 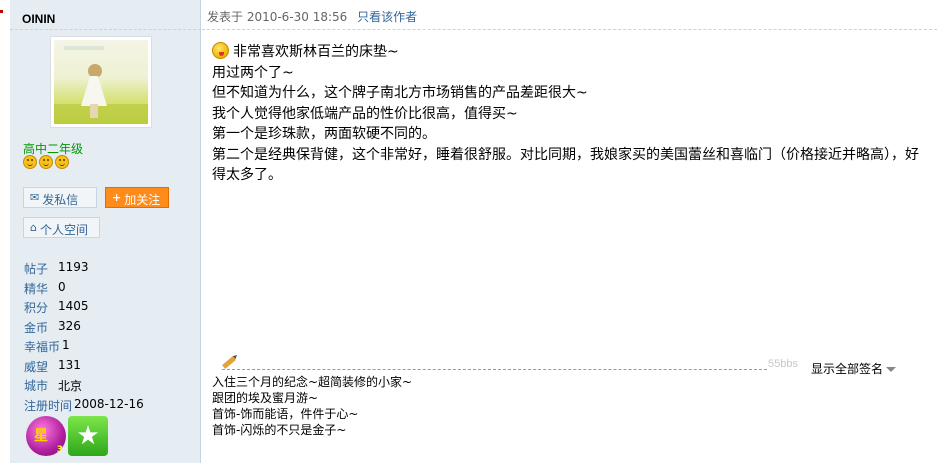 What do you see at coordinates (220, 50) in the screenshot?
I see `tongue-smile-icon` at bounding box center [220, 50].